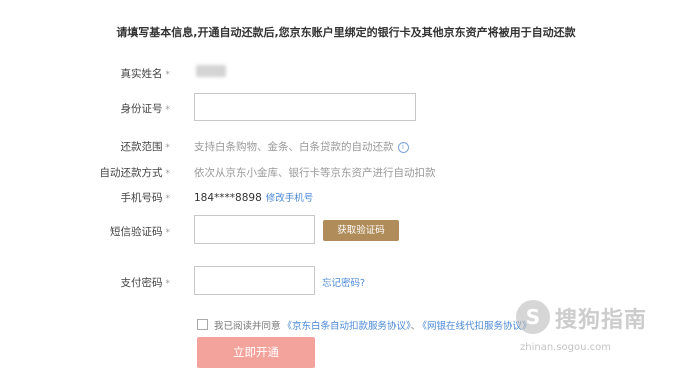 The width and height of the screenshot is (692, 385). I want to click on phone-row: 184****8898 修改手机号, so click(253, 197).